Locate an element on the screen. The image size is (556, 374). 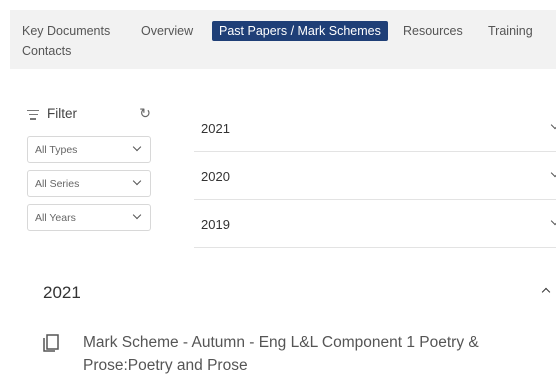
types-select-value: All Types is located at coordinates (56, 150).